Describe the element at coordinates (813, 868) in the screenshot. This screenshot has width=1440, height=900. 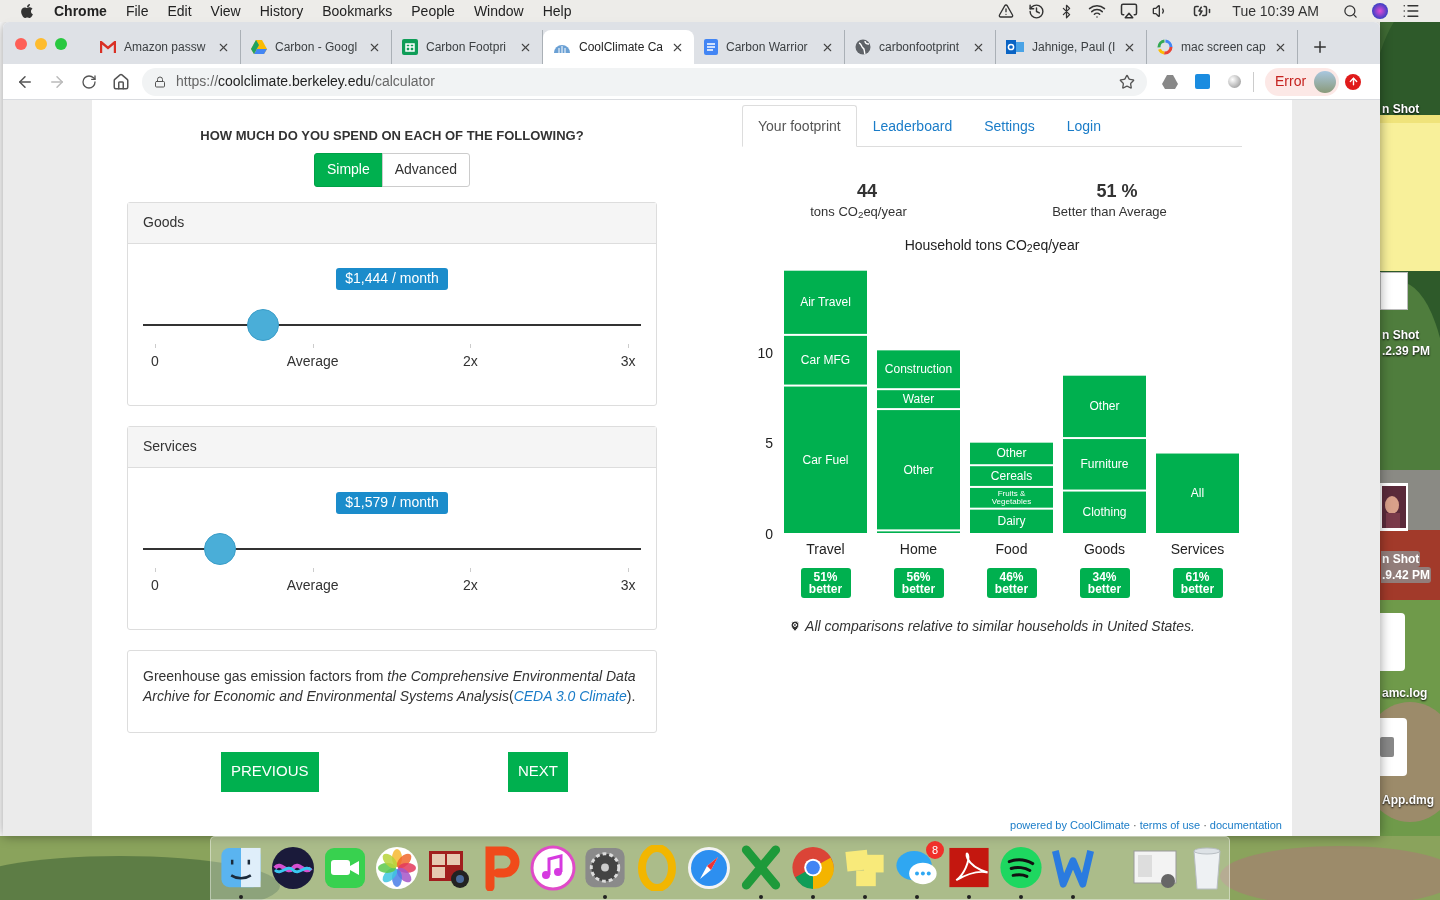
I see `wheel-icon` at that location.